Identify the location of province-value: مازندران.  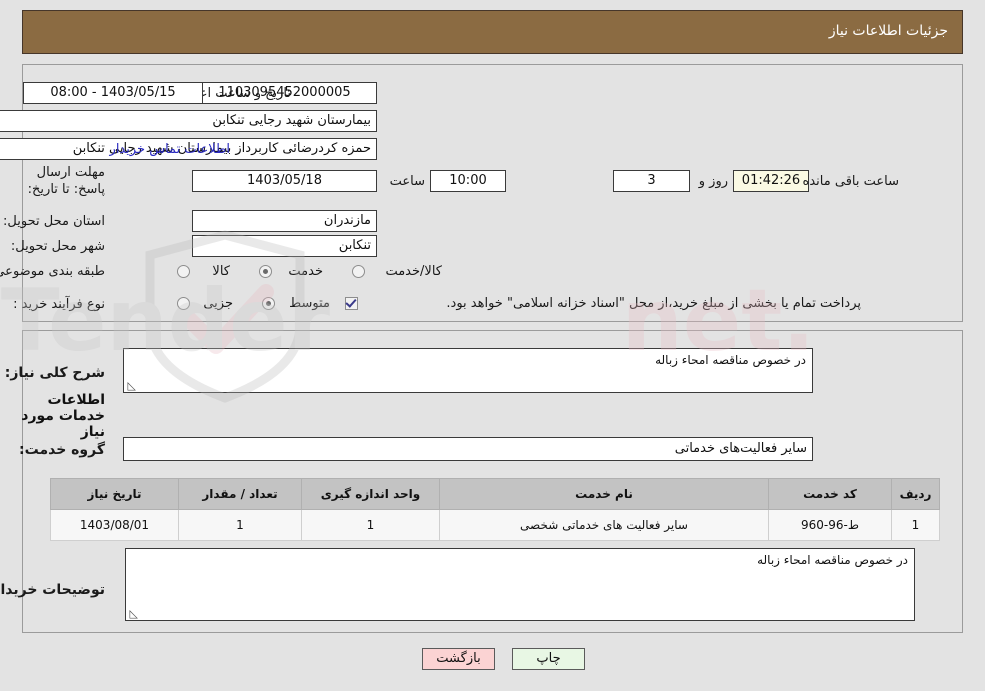
(284, 221).